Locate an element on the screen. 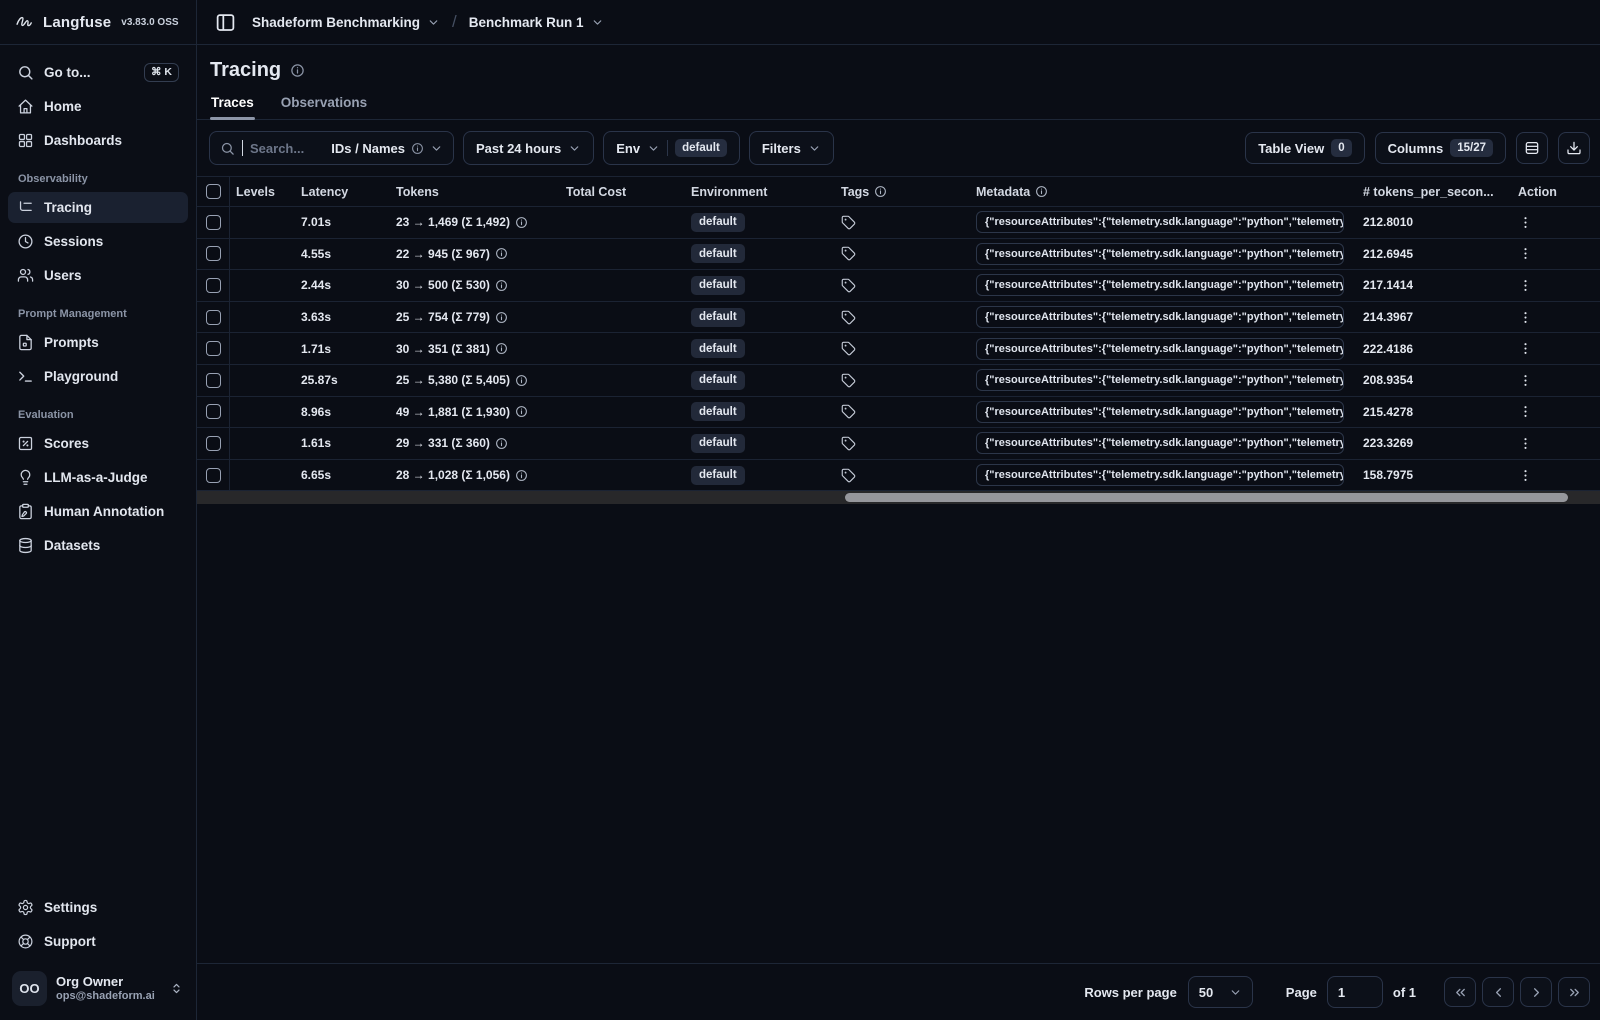 This screenshot has width=1600, height=1020. sidebar-item-home: Home is located at coordinates (98, 106).